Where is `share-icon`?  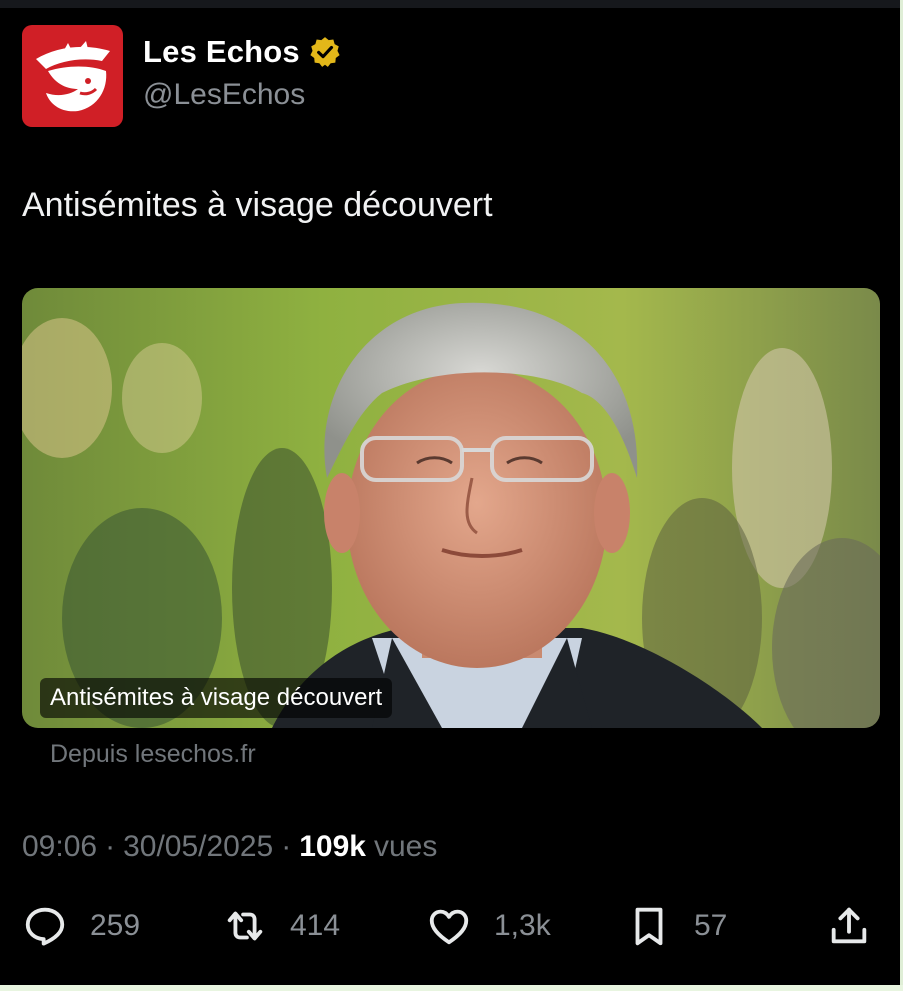 share-icon is located at coordinates (849, 925).